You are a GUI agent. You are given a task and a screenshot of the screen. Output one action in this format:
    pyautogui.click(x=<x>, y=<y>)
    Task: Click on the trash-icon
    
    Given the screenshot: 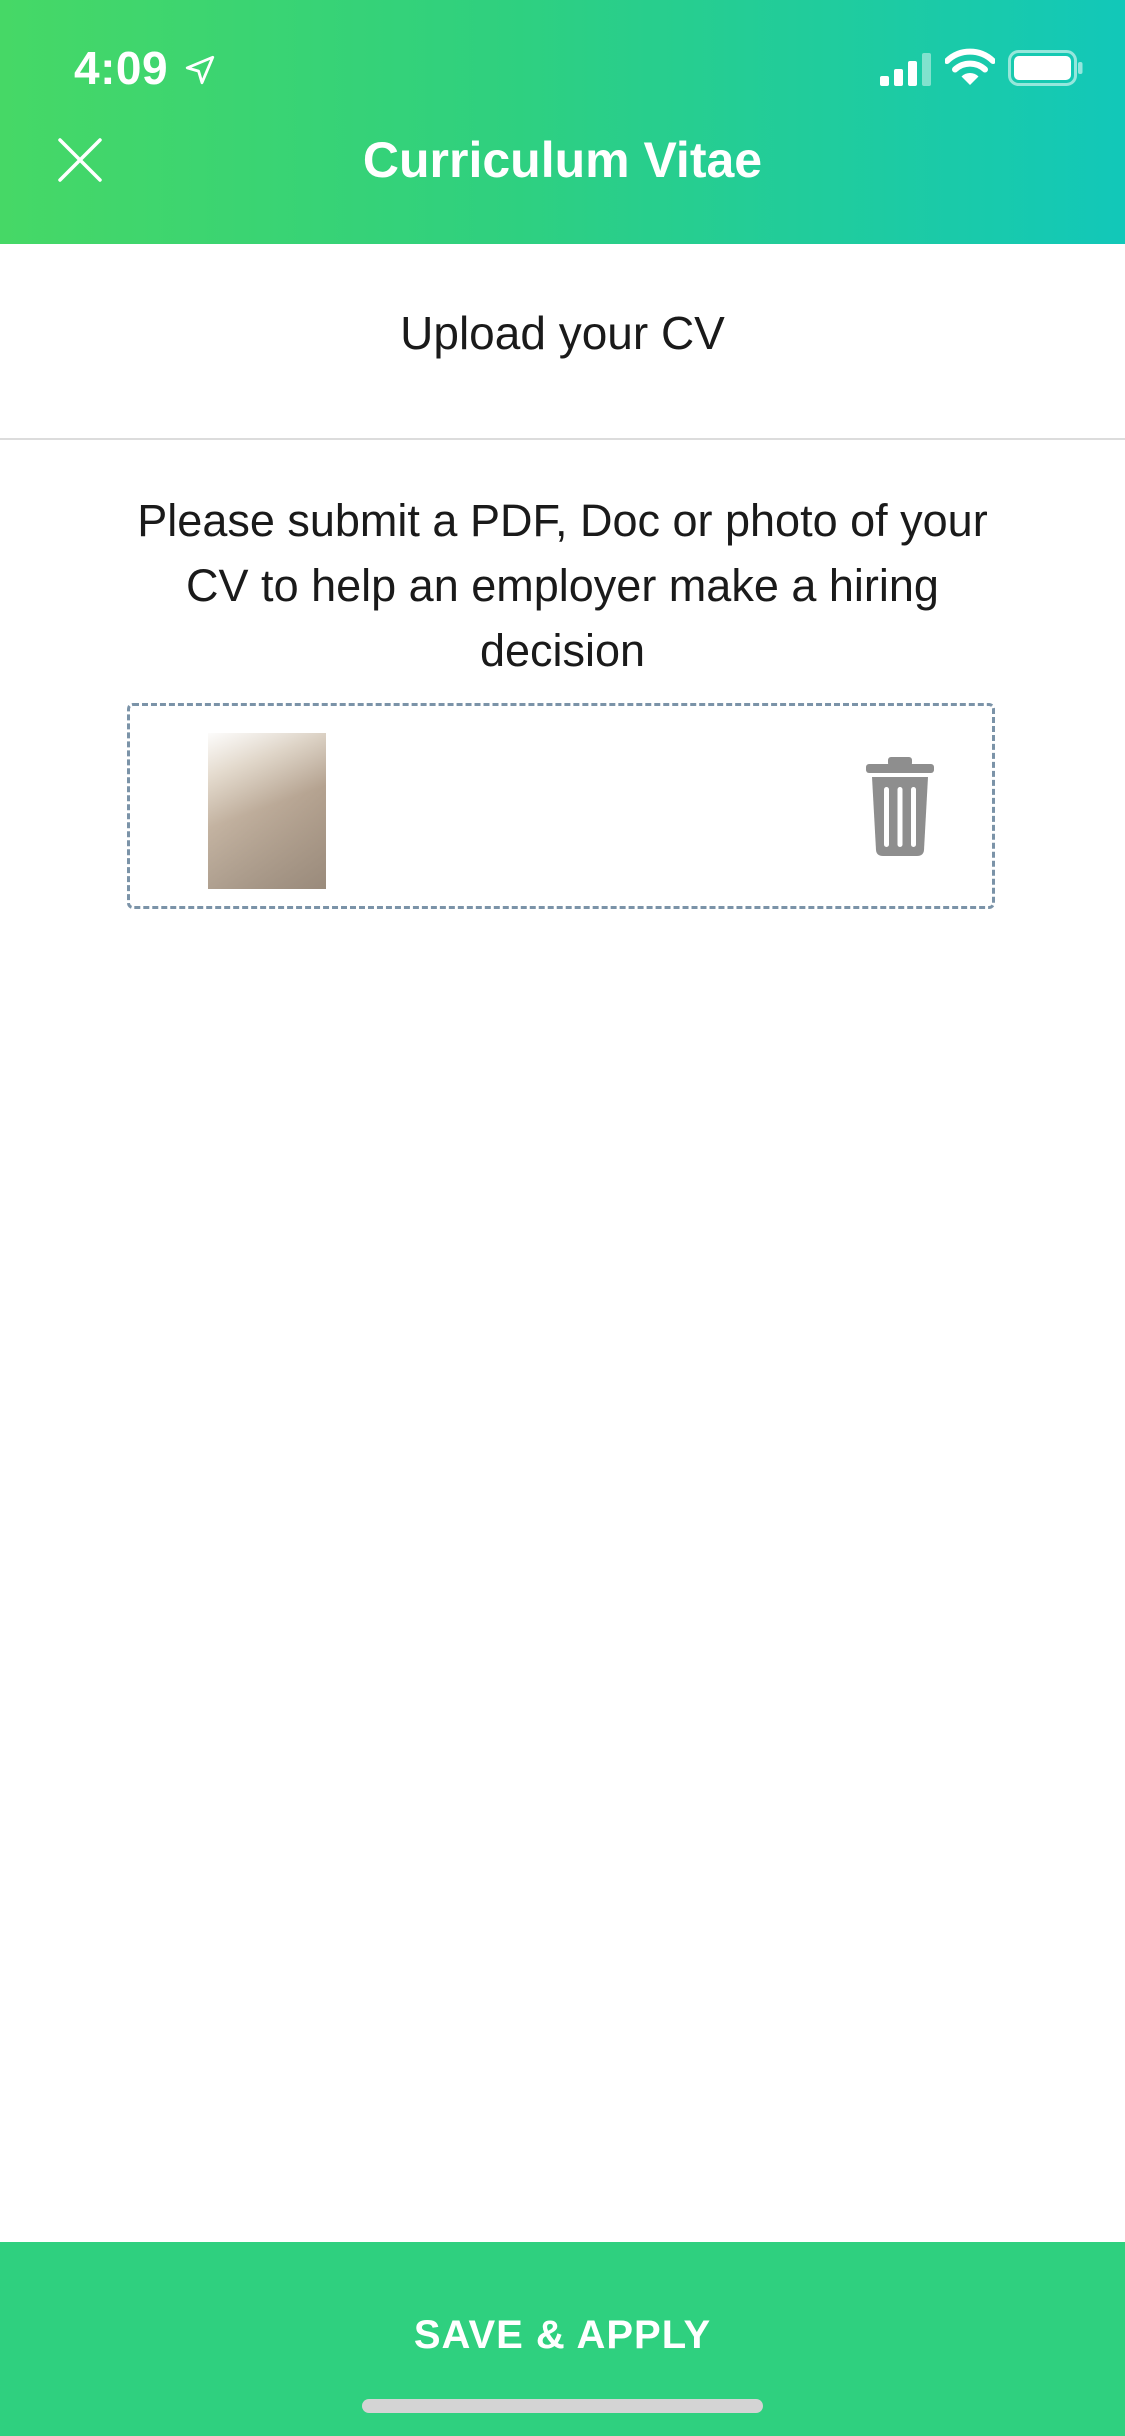 What is the action you would take?
    pyautogui.click(x=900, y=806)
    